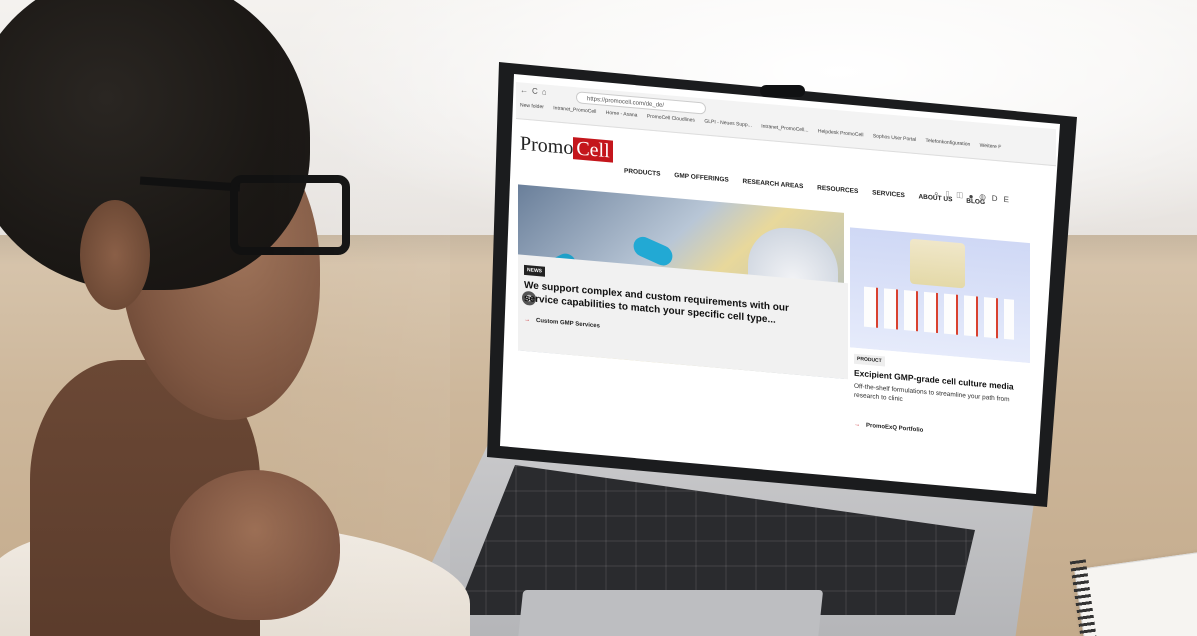 The width and height of the screenshot is (1197, 636). What do you see at coordinates (534, 270) in the screenshot?
I see `news-badge: NEWS` at bounding box center [534, 270].